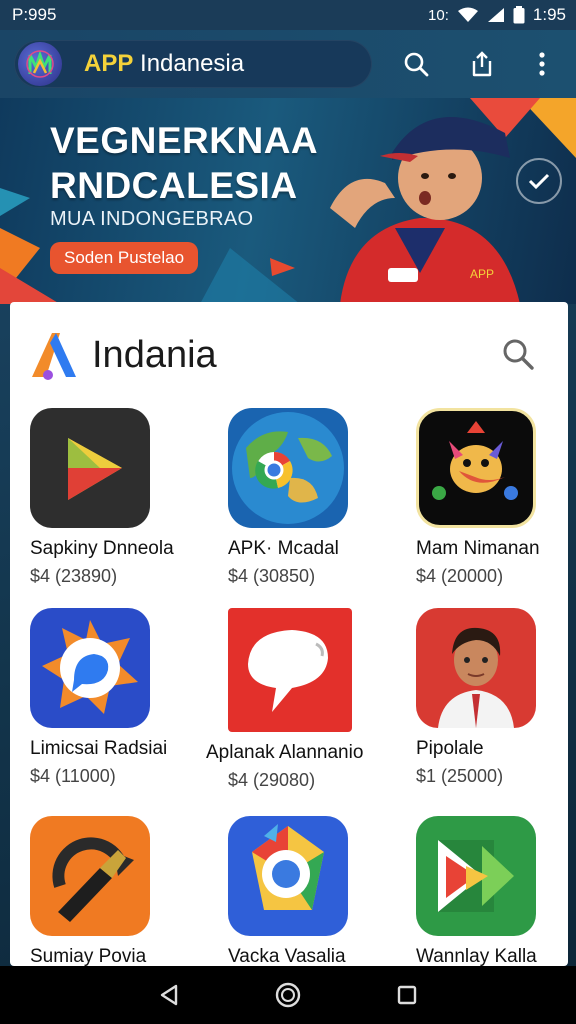 The height and width of the screenshot is (1024, 576). Describe the element at coordinates (478, 548) in the screenshot. I see `app-name: Mam Nimanan` at that location.